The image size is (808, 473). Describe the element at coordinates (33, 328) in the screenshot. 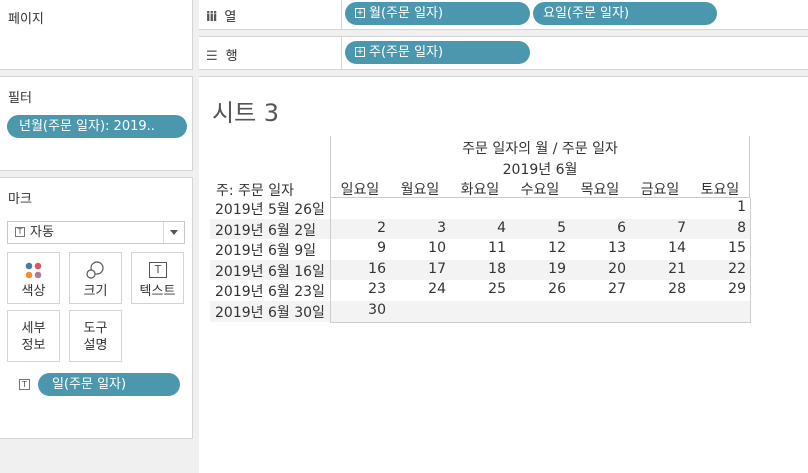

I see `detail-label-line1: 세부` at that location.